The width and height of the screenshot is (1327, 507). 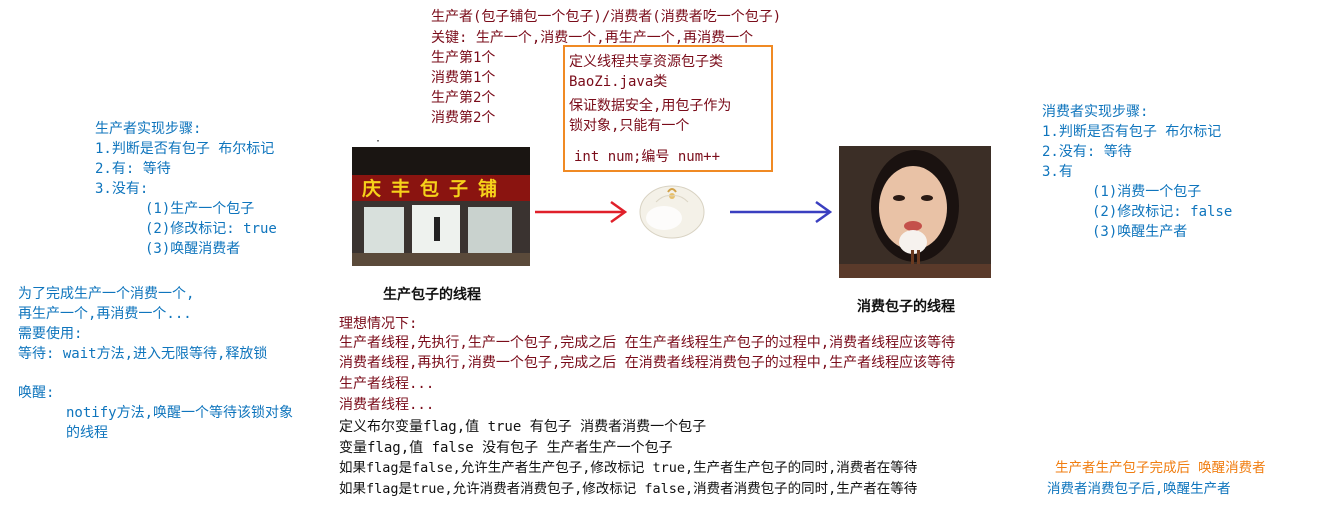 What do you see at coordinates (1162, 212) in the screenshot?
I see `consumer-step-3b: (2)修改标记: false` at bounding box center [1162, 212].